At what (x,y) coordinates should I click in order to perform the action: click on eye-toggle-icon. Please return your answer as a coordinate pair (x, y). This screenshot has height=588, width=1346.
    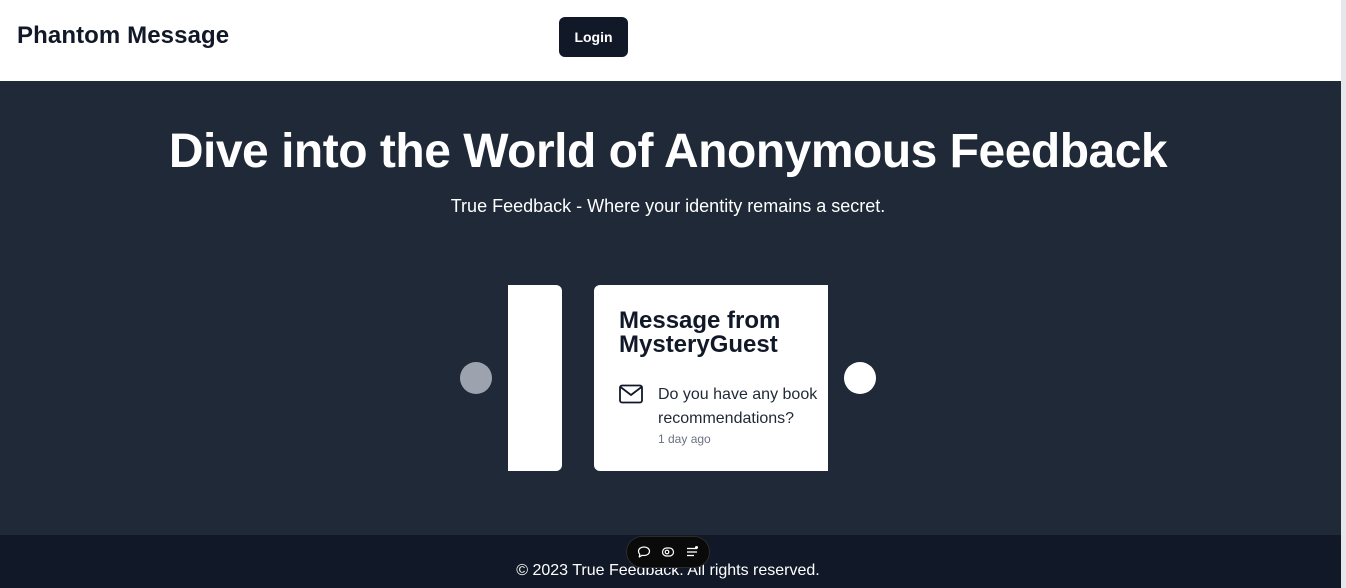
    Looking at the image, I should click on (668, 552).